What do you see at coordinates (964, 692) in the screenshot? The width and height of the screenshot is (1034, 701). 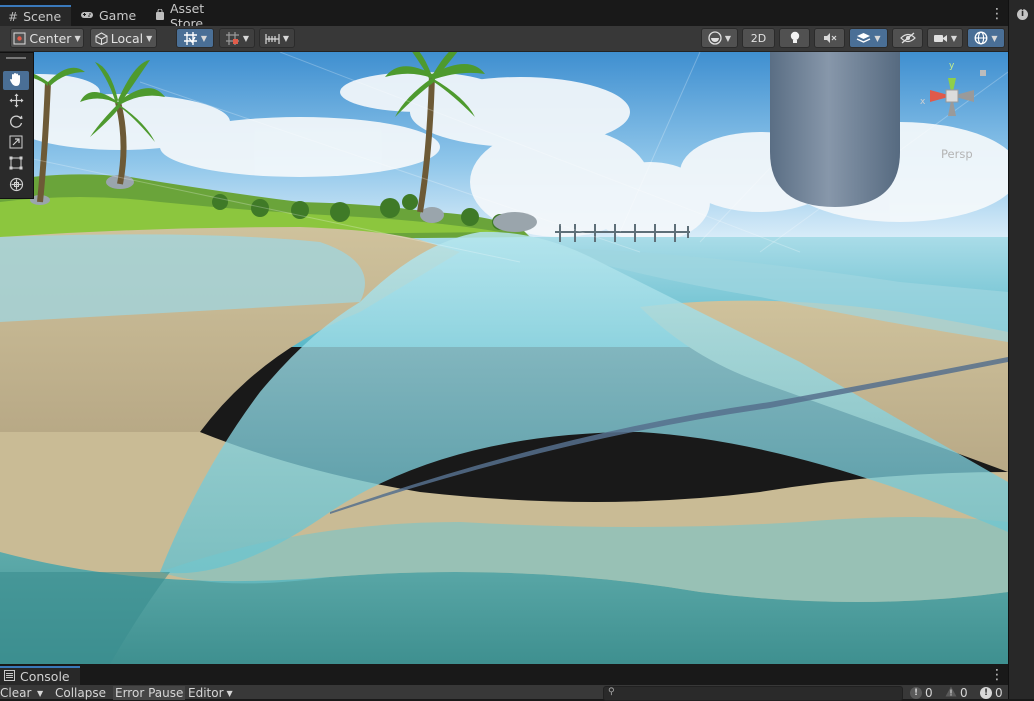 I see `warning-count: 0` at bounding box center [964, 692].